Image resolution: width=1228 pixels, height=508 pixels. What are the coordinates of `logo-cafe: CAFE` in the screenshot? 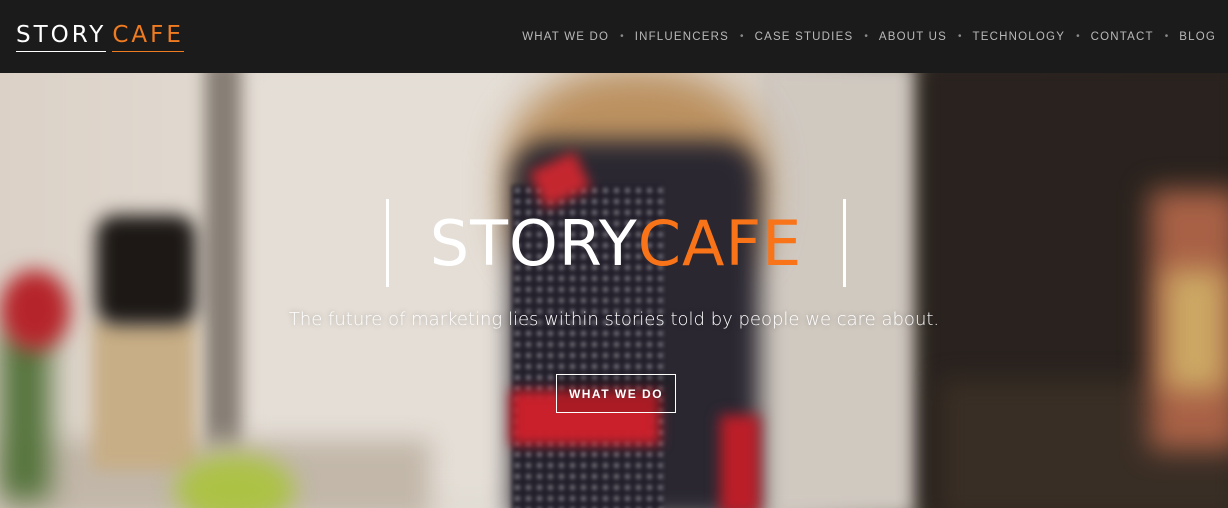 It's located at (148, 37).